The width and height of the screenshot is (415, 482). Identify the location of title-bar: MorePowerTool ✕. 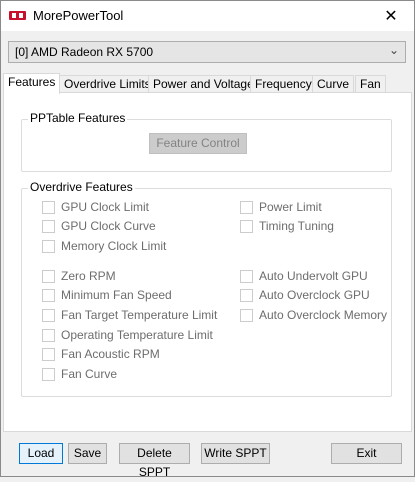
(207, 16).